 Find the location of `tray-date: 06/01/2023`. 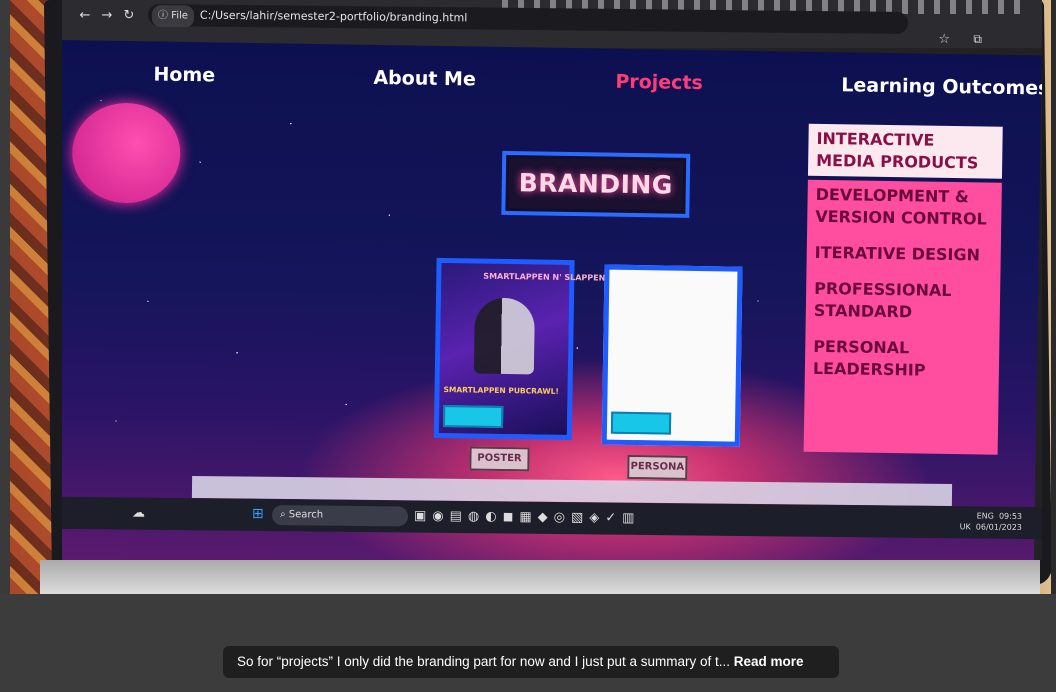

tray-date: 06/01/2023 is located at coordinates (998, 527).